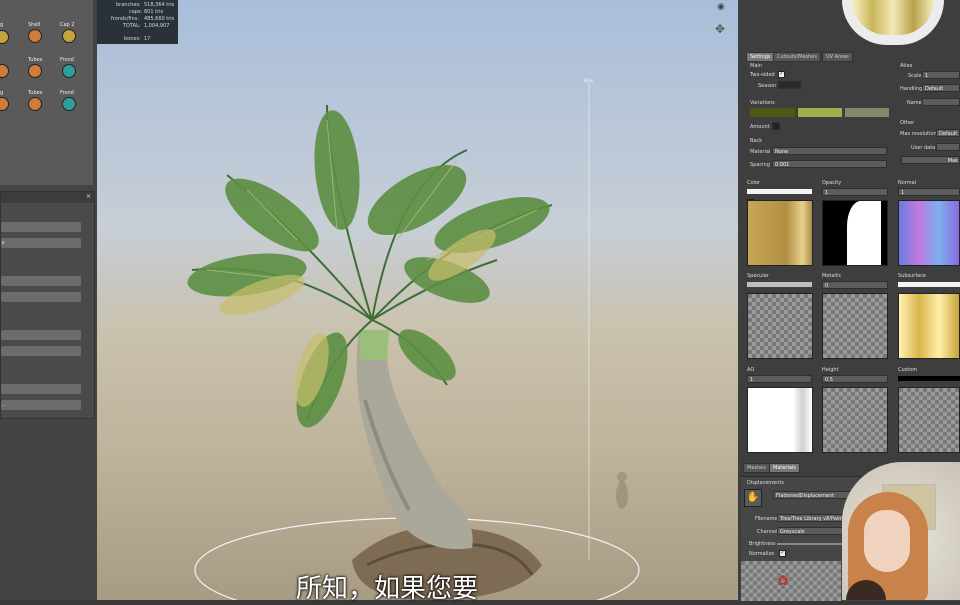  Describe the element at coordinates (929, 378) in the screenshot. I see `custom-swatch` at that location.